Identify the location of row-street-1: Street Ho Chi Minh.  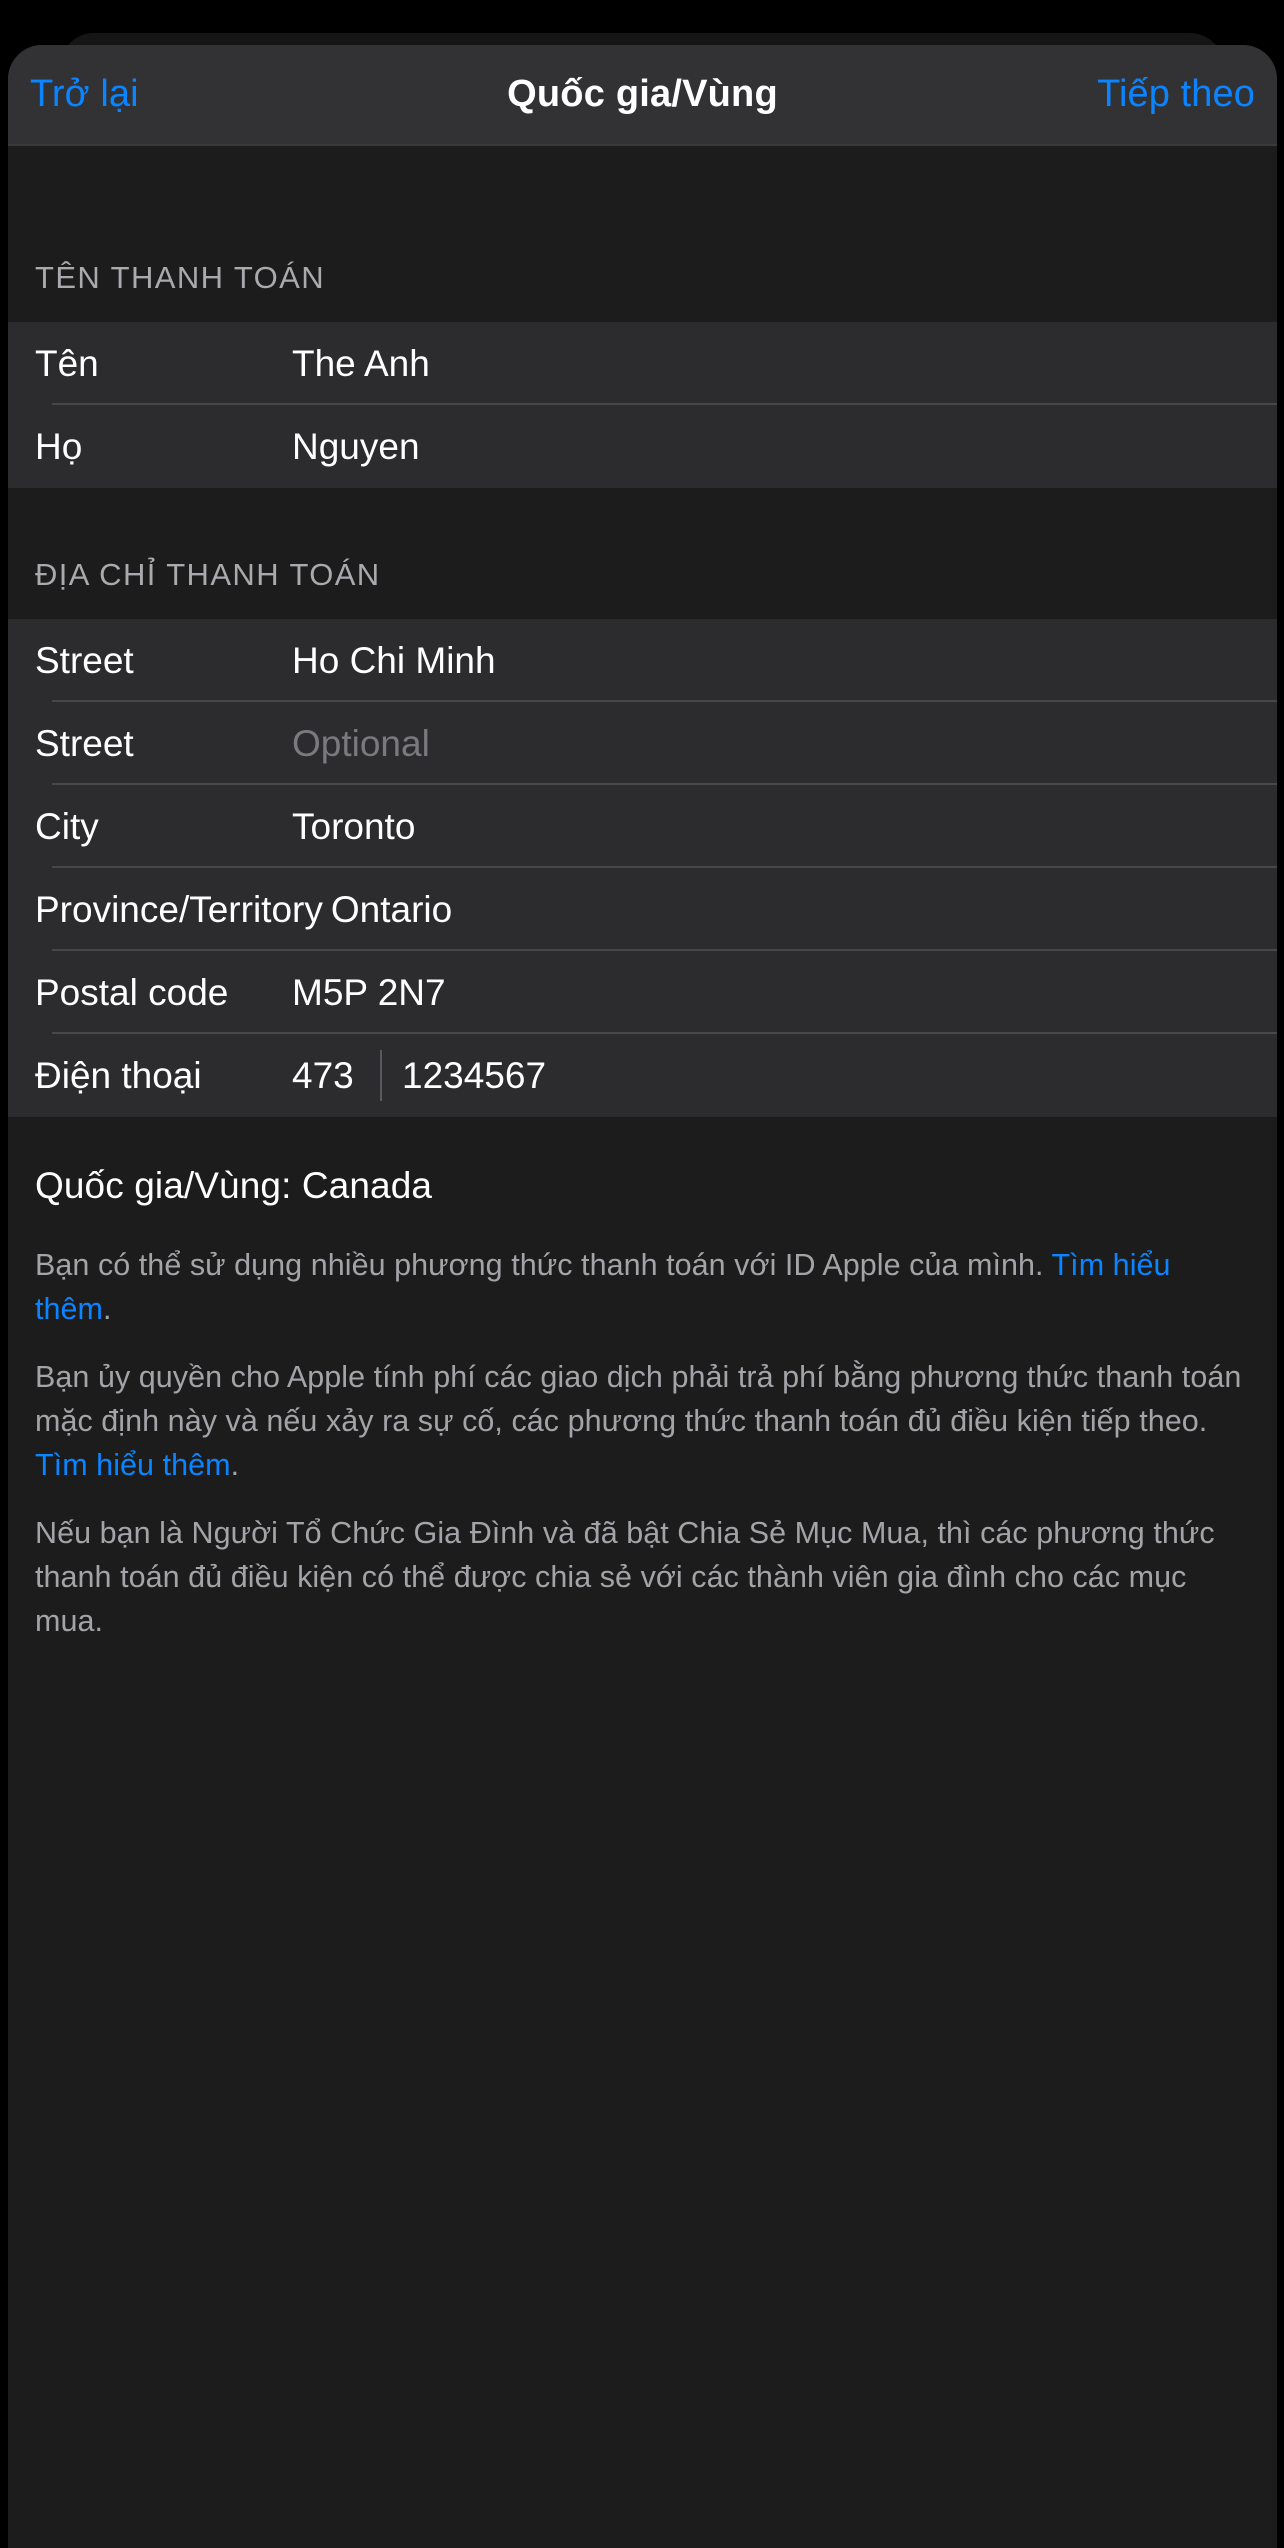
(642, 660).